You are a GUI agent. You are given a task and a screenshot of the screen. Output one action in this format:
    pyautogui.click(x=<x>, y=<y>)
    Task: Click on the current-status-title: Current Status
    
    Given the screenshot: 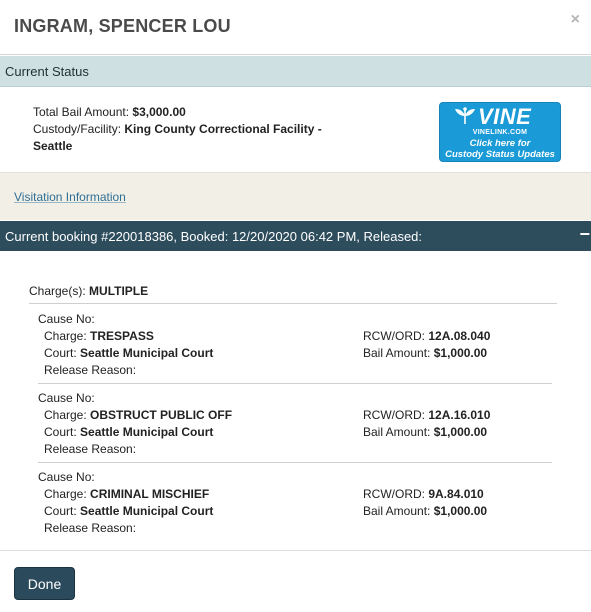 What is the action you would take?
    pyautogui.click(x=47, y=71)
    